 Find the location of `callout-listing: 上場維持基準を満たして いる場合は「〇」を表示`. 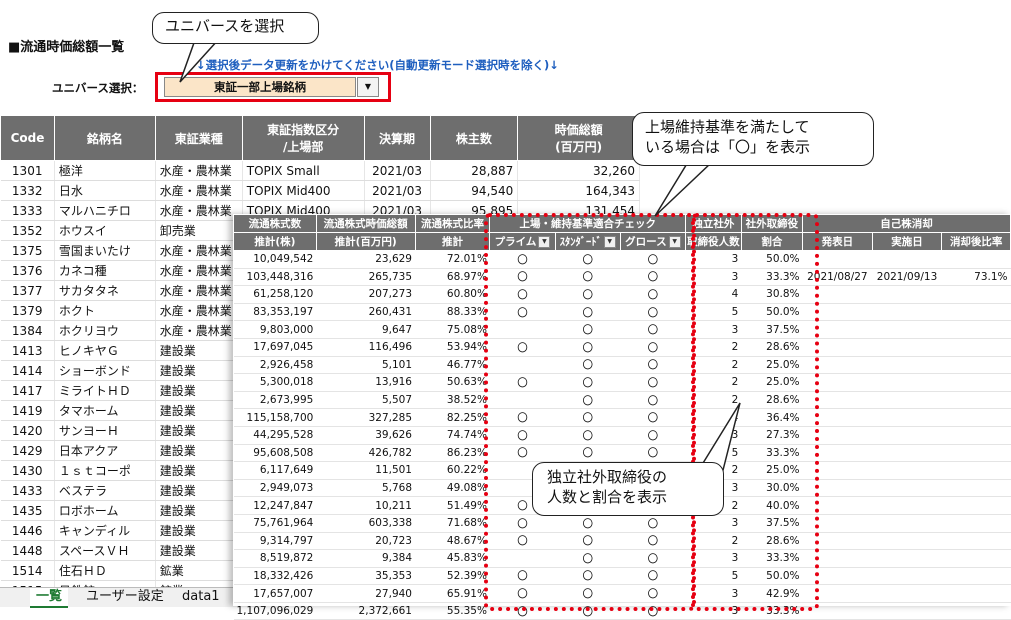

callout-listing: 上場維持基準を満たして いる場合は「〇」を表示 is located at coordinates (753, 139).